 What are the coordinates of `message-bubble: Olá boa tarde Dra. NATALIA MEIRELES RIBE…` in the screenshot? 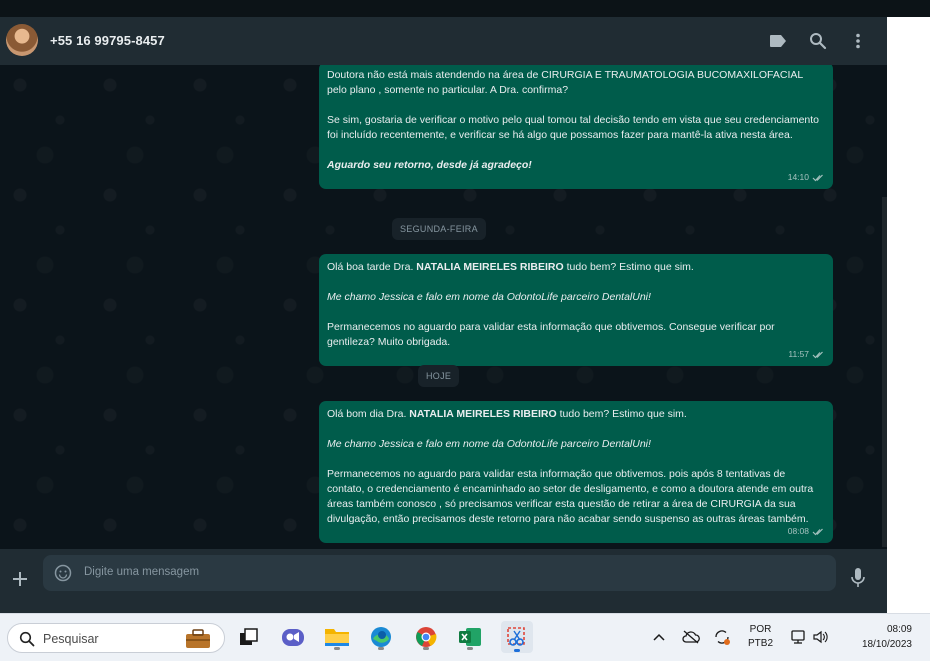 It's located at (576, 310).